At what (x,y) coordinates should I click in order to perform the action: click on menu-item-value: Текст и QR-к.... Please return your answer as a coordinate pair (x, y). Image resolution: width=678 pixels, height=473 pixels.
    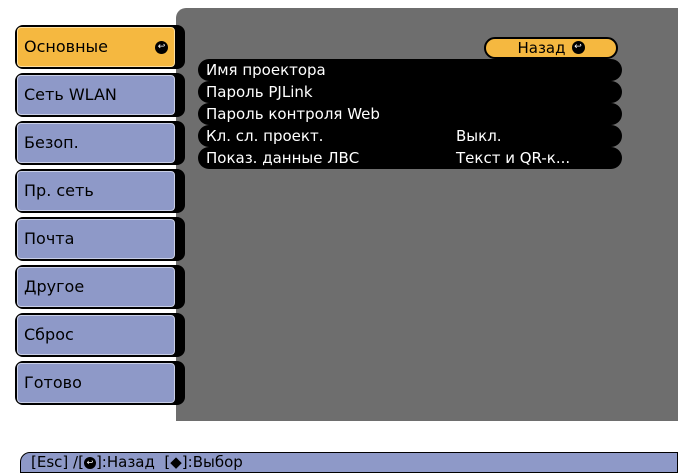
    Looking at the image, I should click on (513, 158).